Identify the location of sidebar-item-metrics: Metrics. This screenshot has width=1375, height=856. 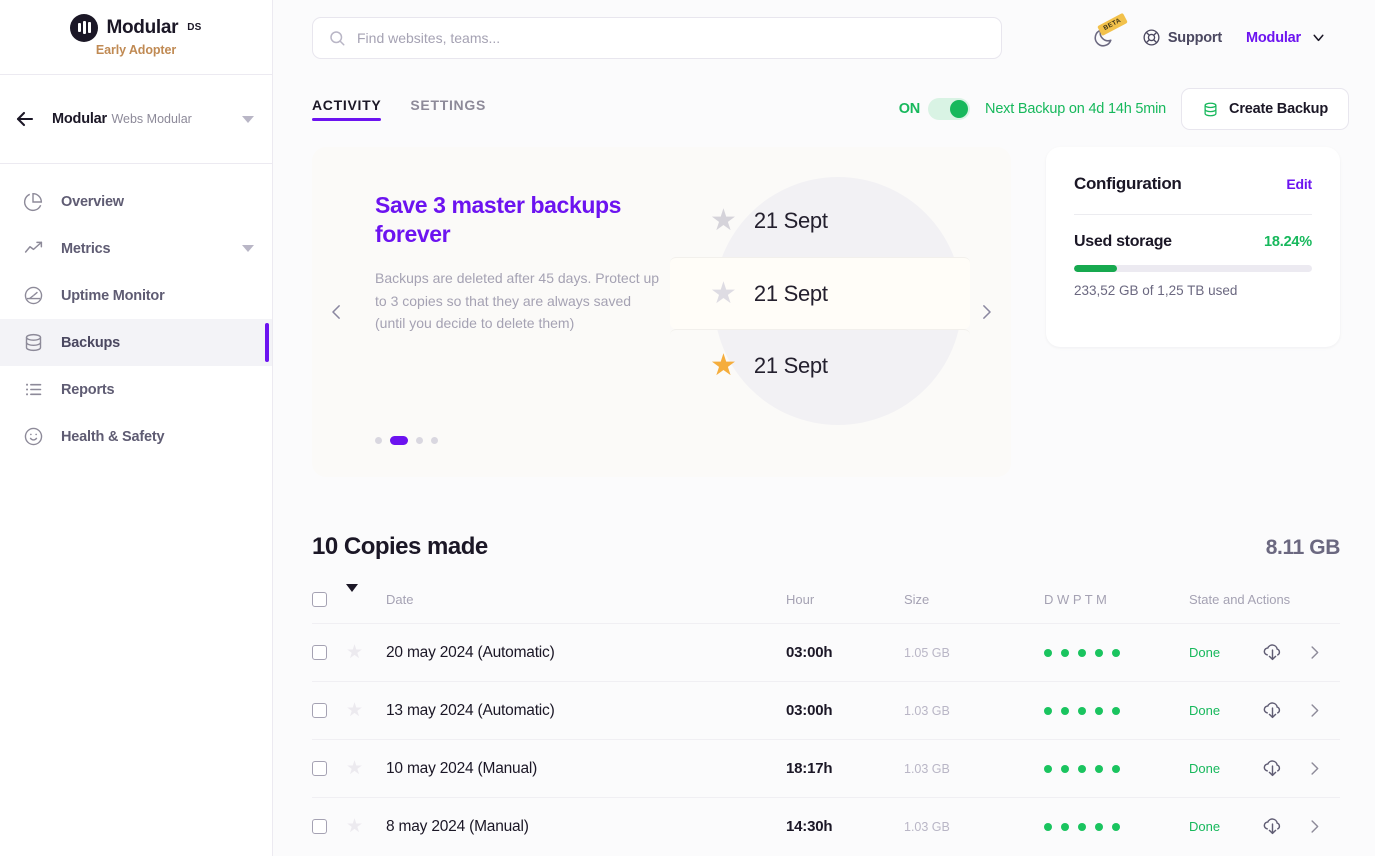
(136, 248).